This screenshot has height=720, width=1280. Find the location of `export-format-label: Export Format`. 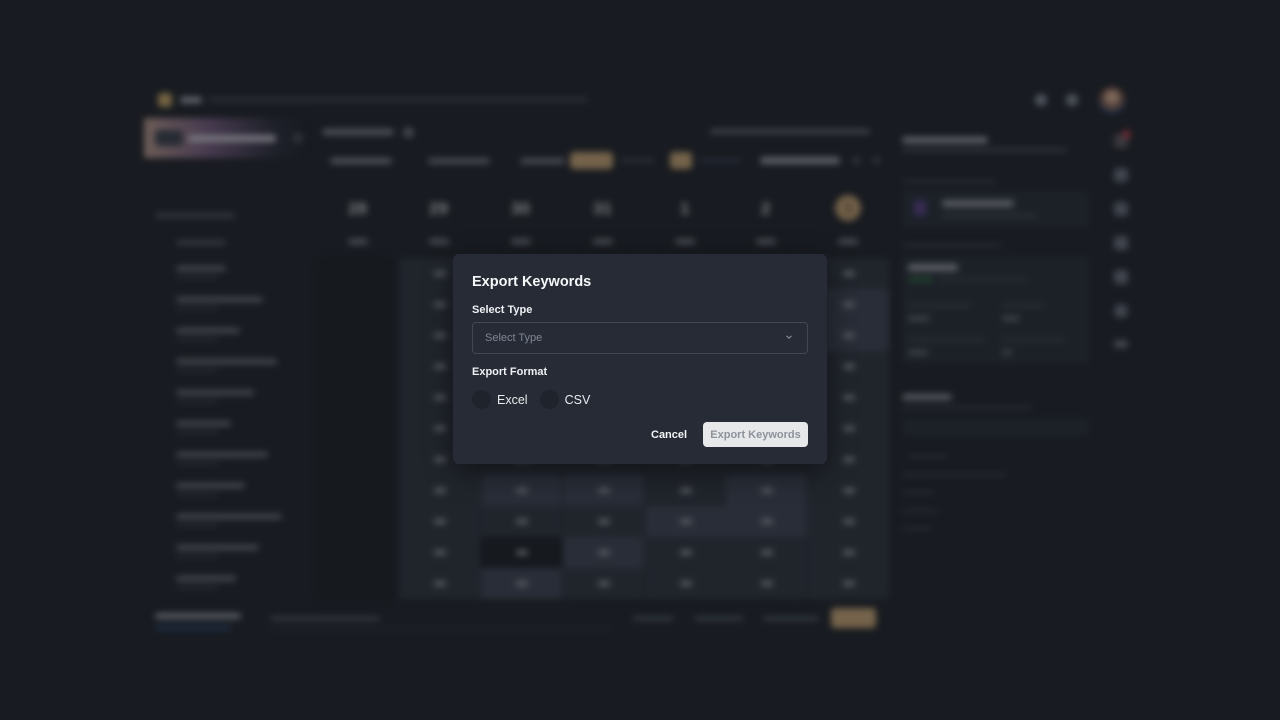

export-format-label: Export Format is located at coordinates (510, 372).